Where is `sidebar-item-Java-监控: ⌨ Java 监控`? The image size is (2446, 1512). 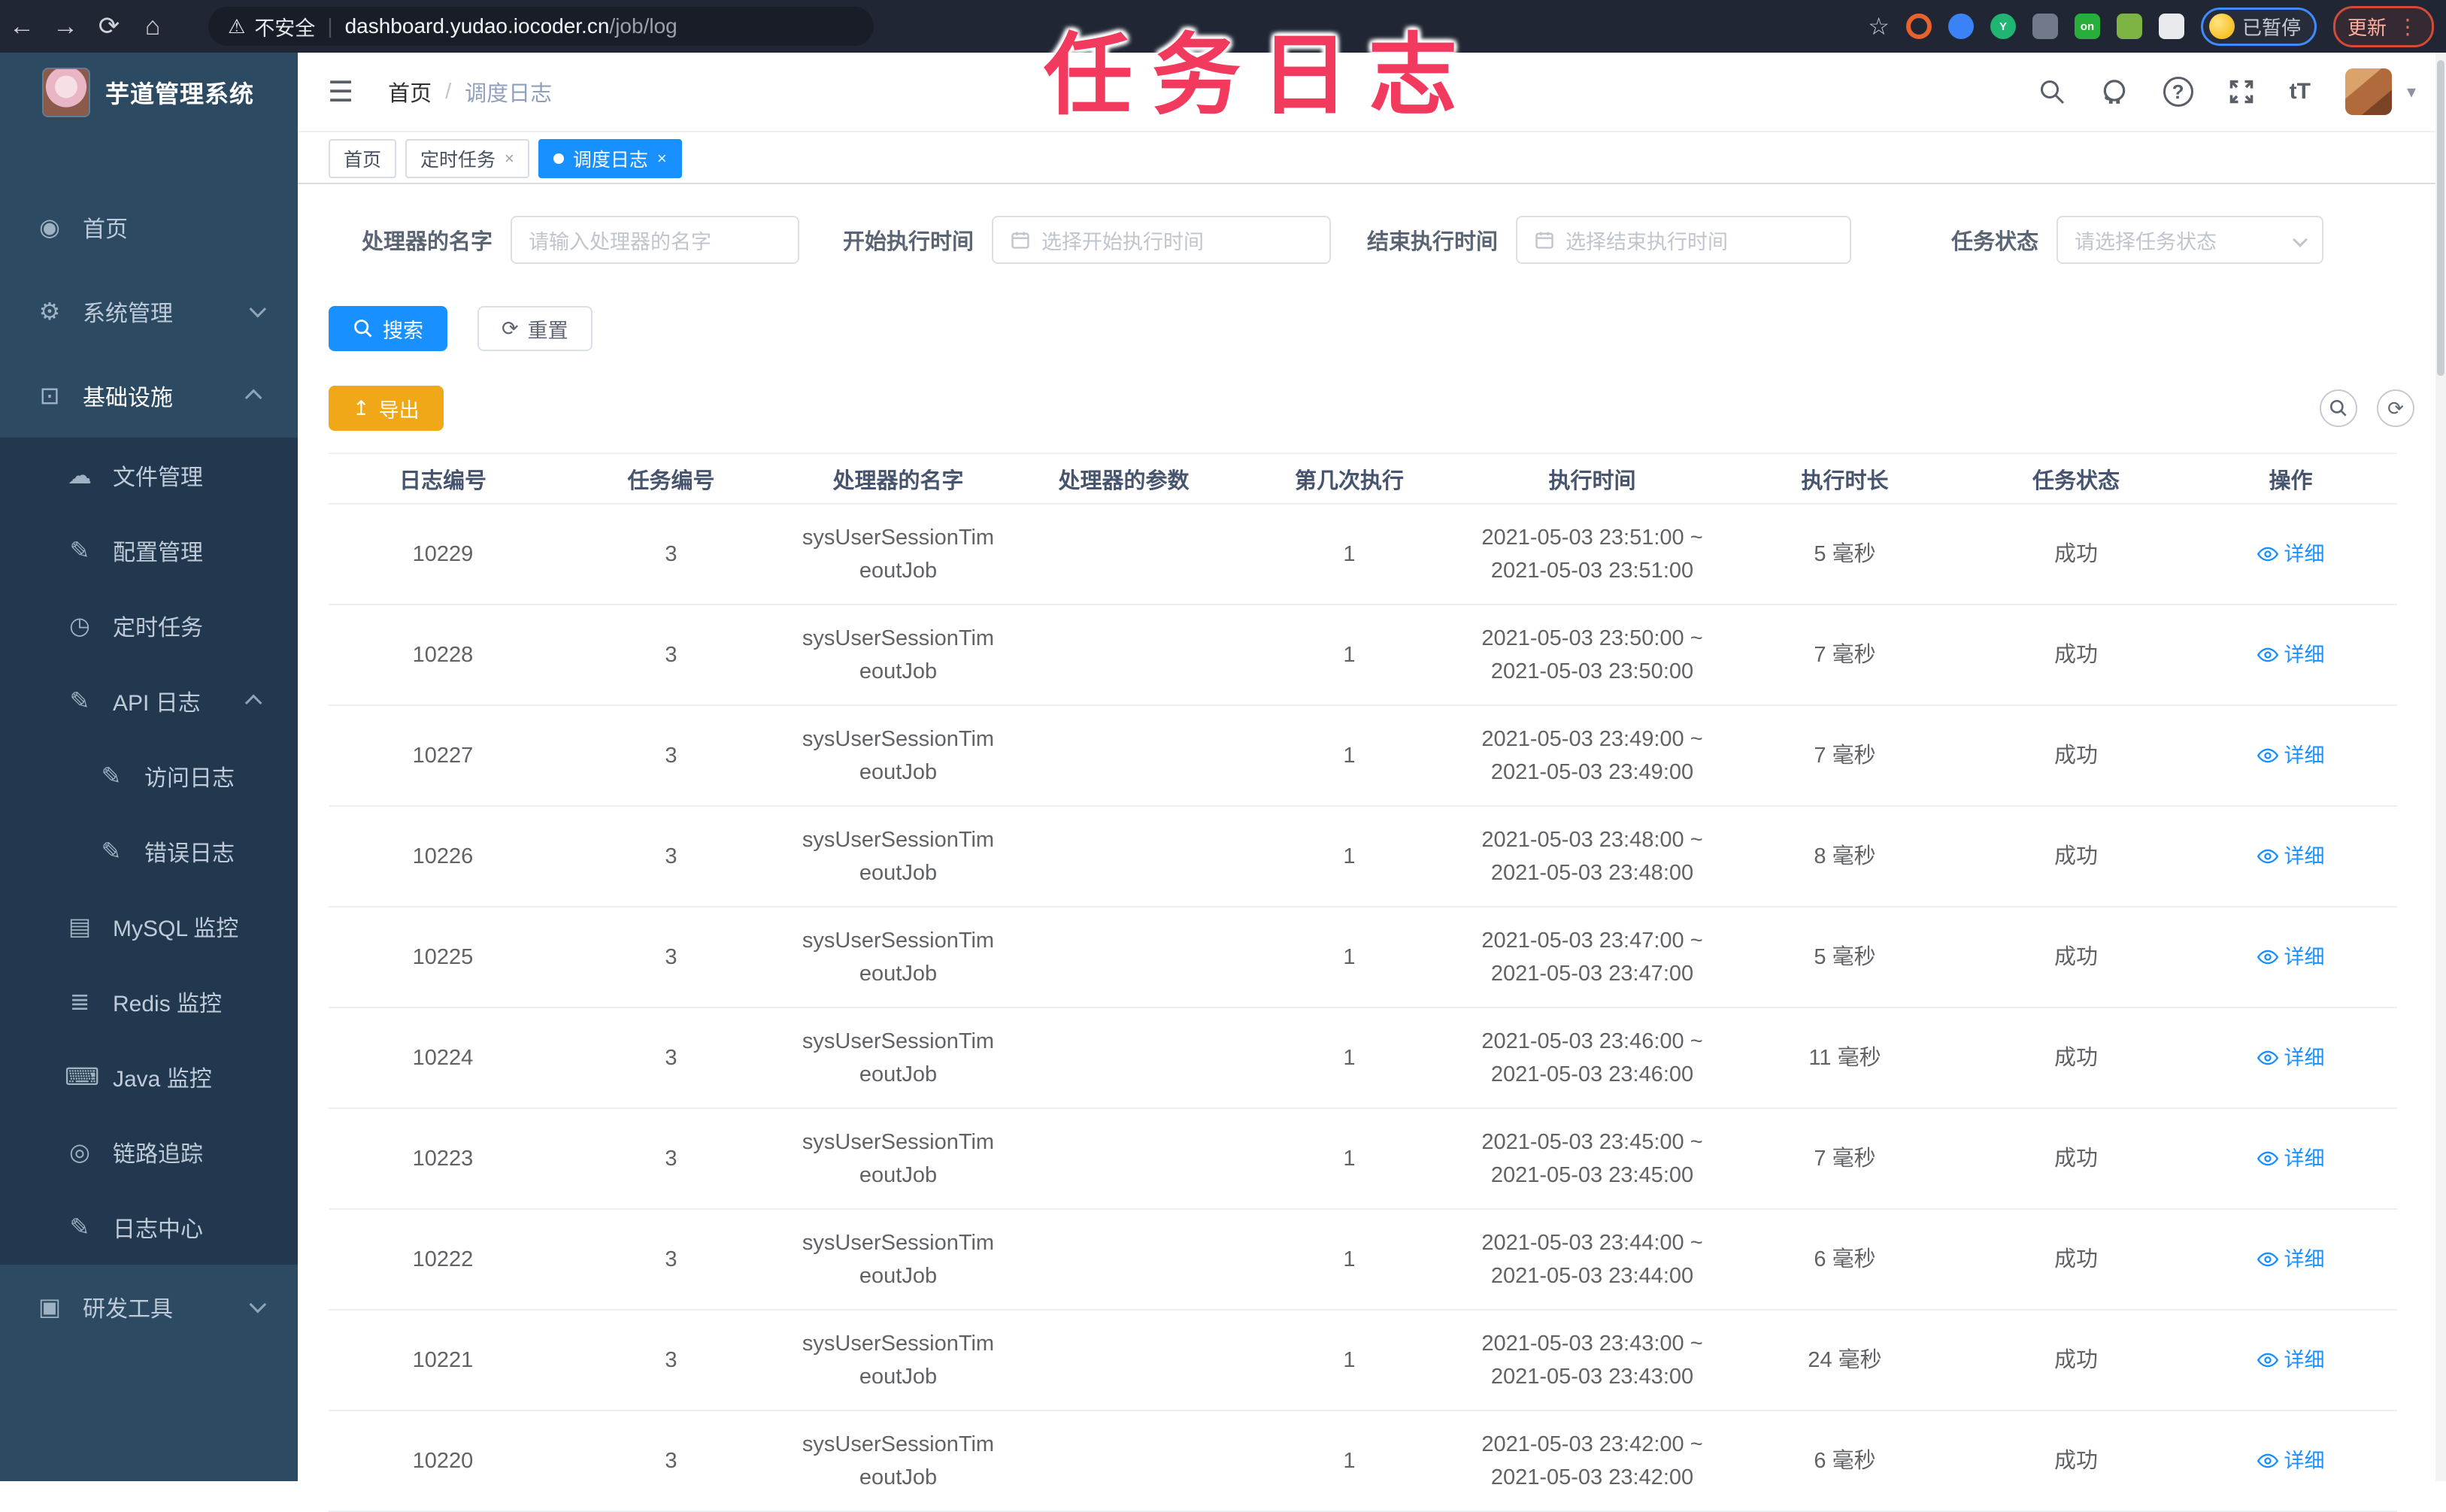
sidebar-item-Java-监控: ⌨ Java 监控 is located at coordinates (149, 1076).